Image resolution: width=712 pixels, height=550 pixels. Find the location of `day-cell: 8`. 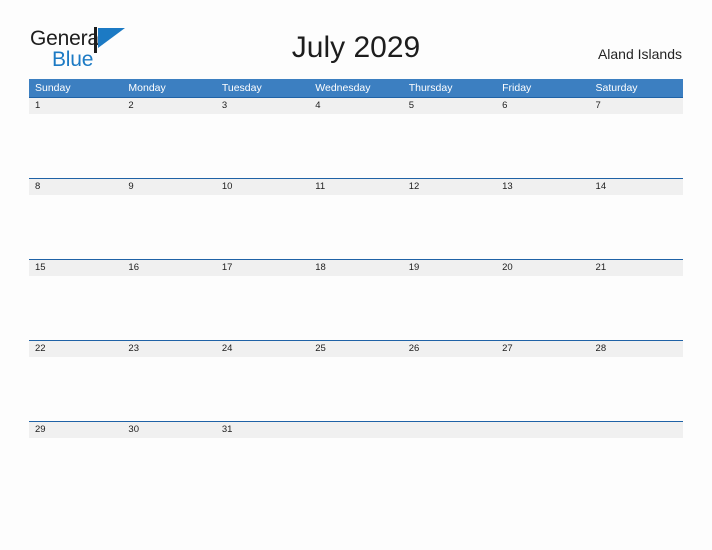

day-cell: 8 is located at coordinates (75, 187).